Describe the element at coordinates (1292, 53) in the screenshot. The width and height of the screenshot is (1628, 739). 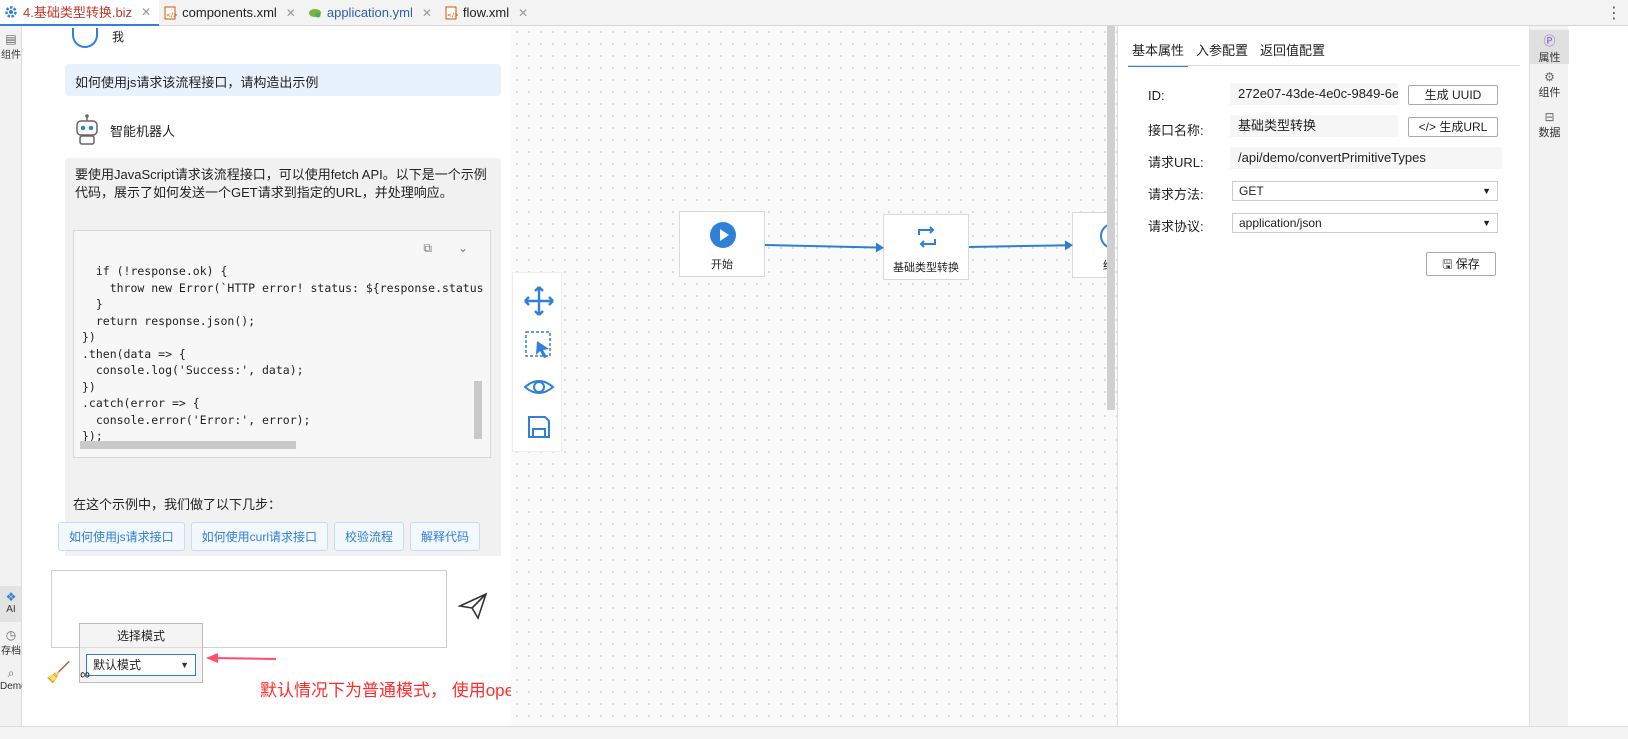
I see `tab-return-config: 返回值配置` at that location.